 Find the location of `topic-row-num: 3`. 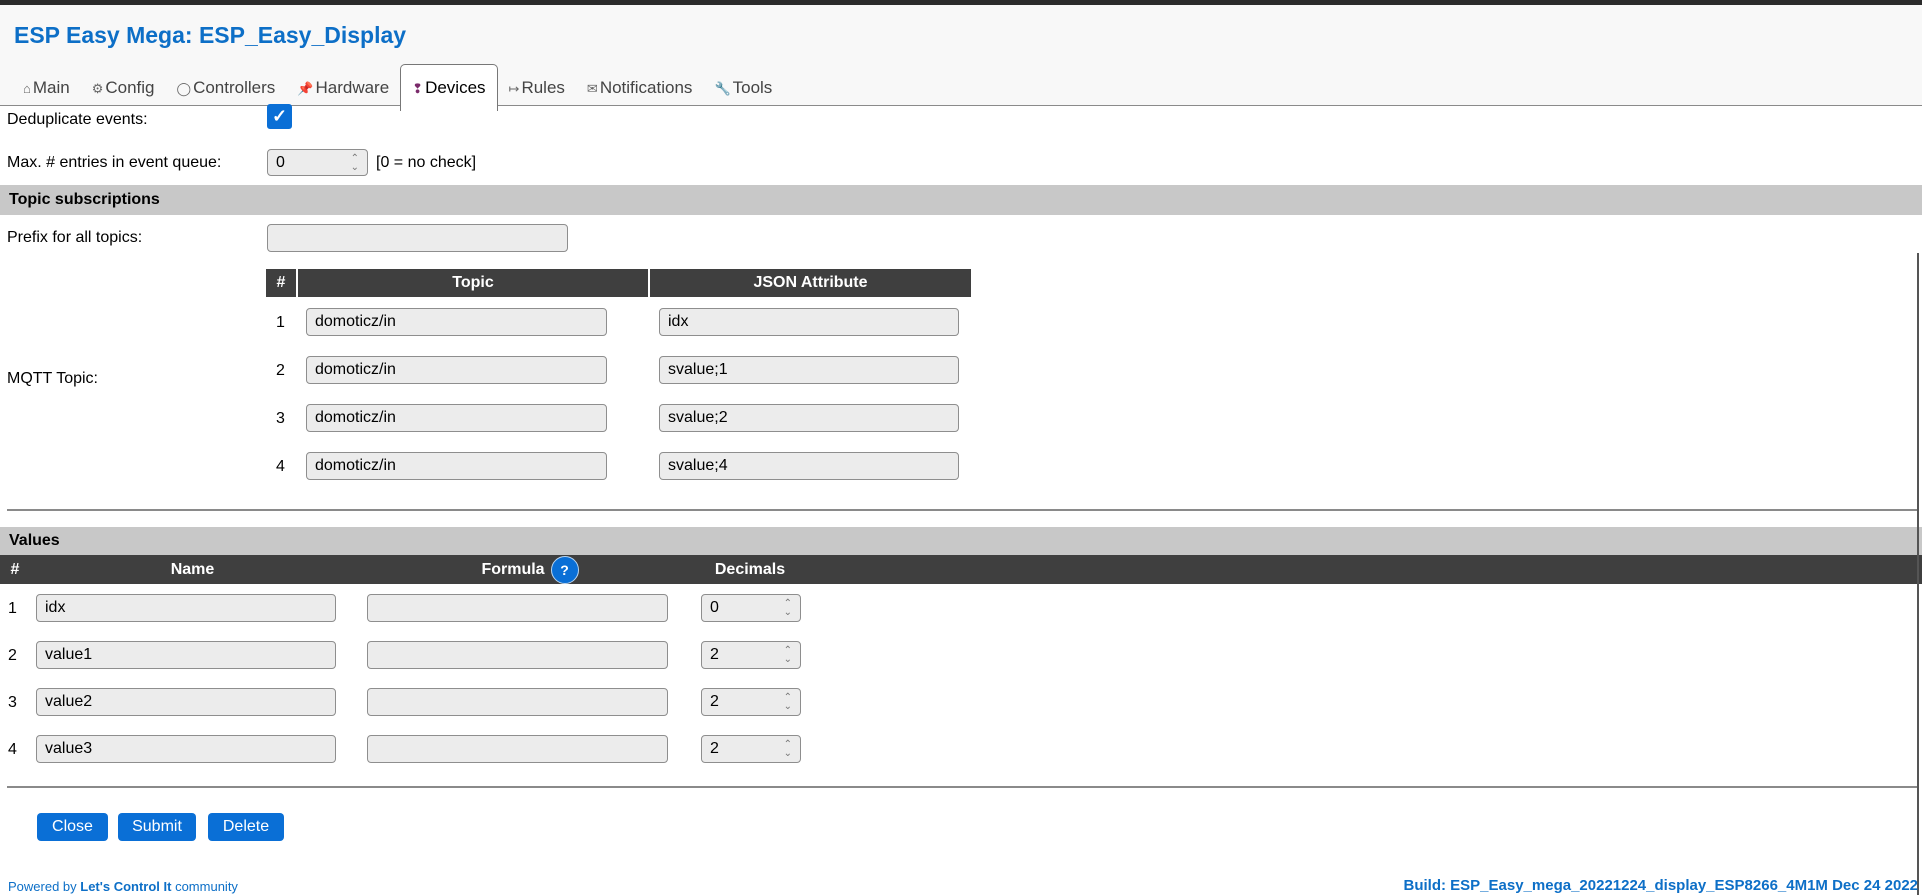

topic-row-num: 3 is located at coordinates (280, 418).